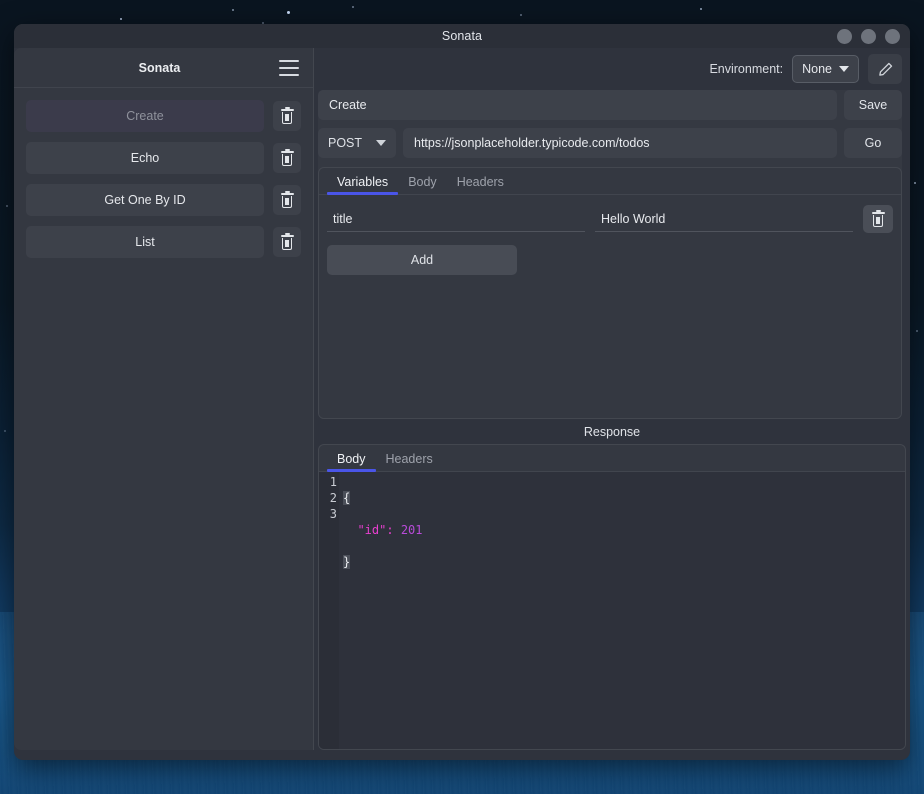  Describe the element at coordinates (345, 143) in the screenshot. I see `method-selected-value: POST` at that location.